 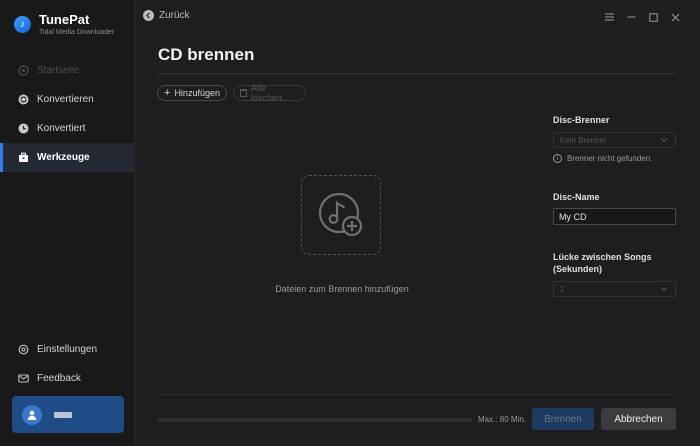 I want to click on drop-zone, so click(x=341, y=215).